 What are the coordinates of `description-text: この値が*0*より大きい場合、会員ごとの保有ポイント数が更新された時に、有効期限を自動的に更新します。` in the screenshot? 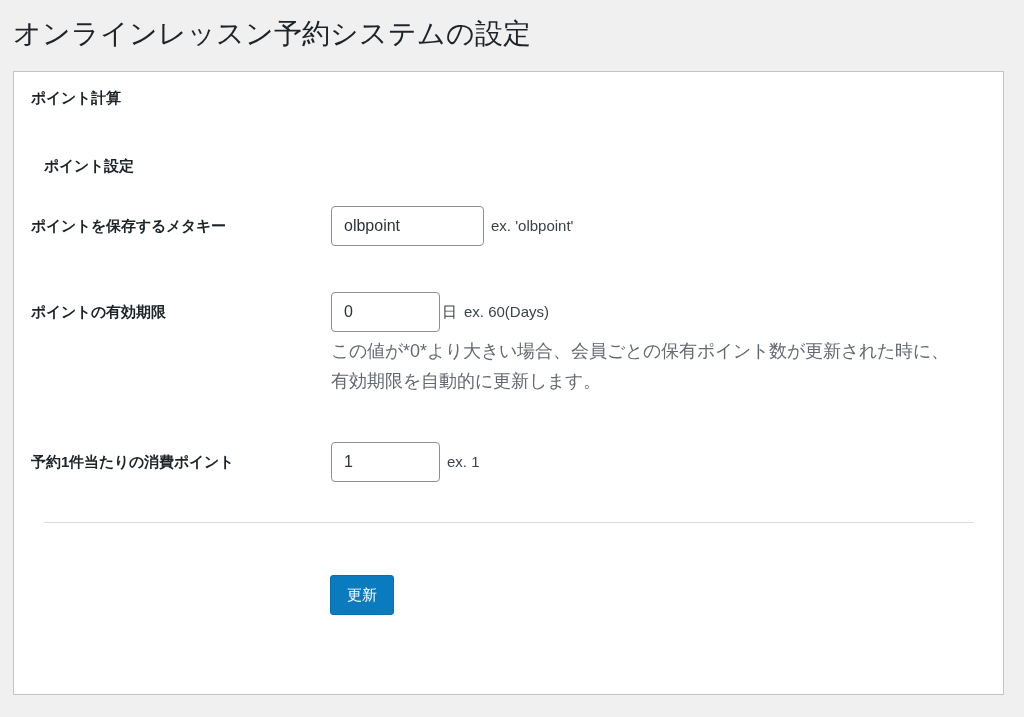 It's located at (641, 366).